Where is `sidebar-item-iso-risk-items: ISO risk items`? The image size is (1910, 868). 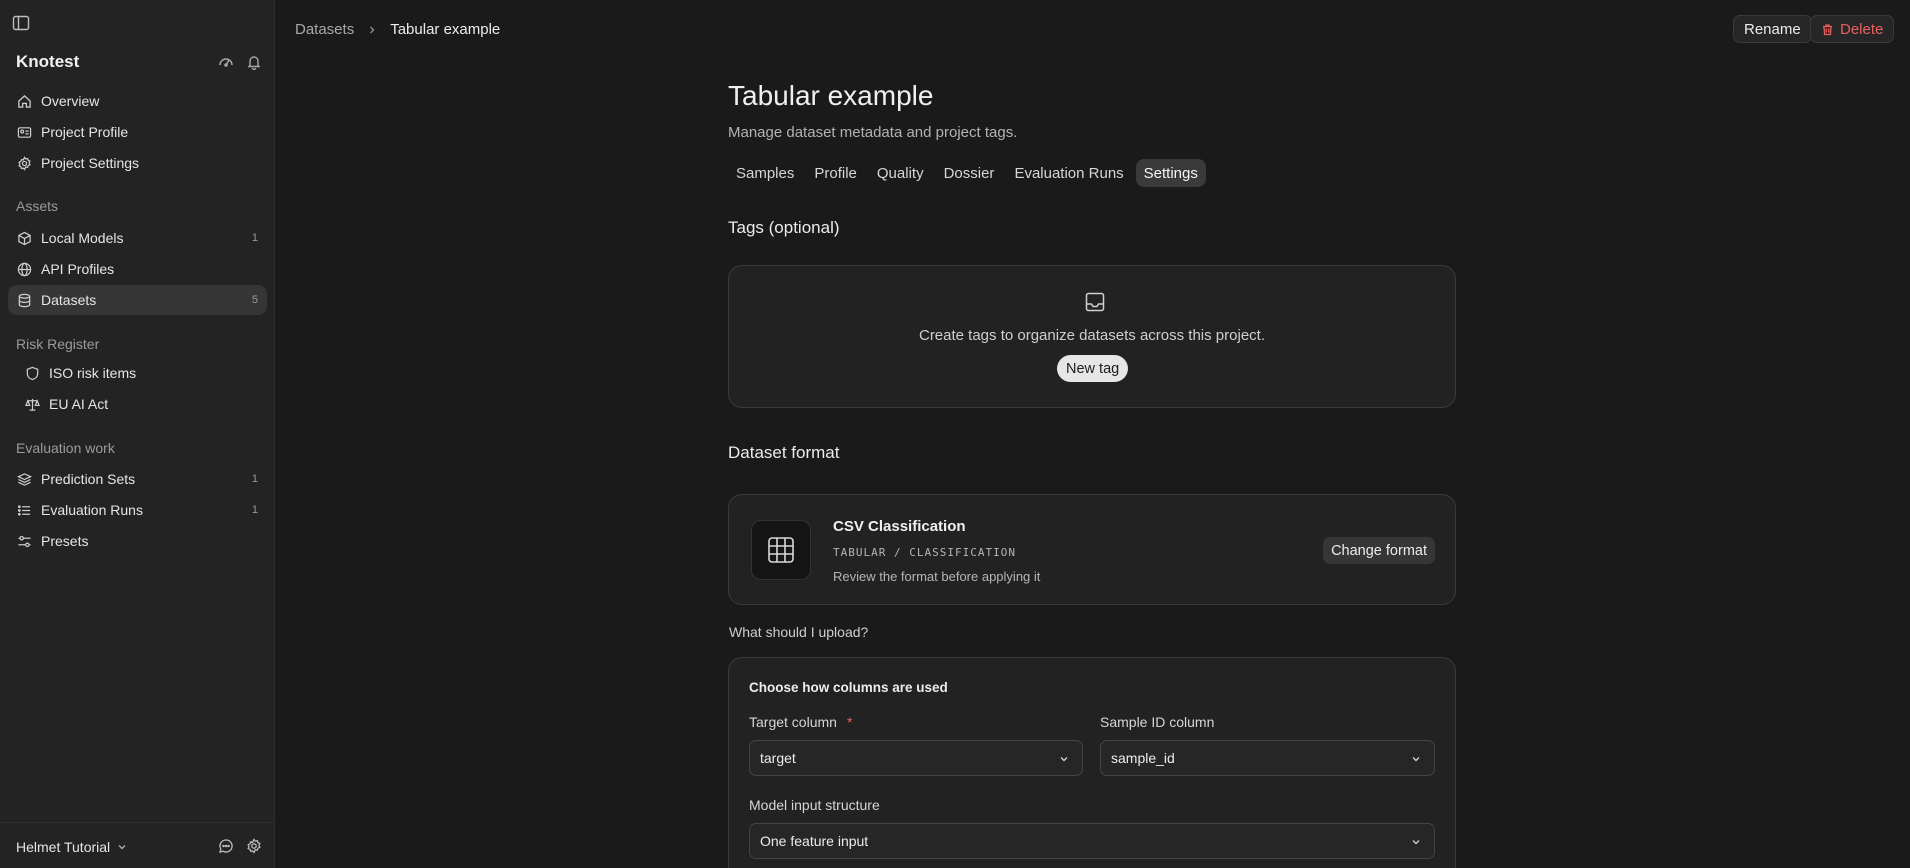 sidebar-item-iso-risk-items: ISO risk items is located at coordinates (137, 373).